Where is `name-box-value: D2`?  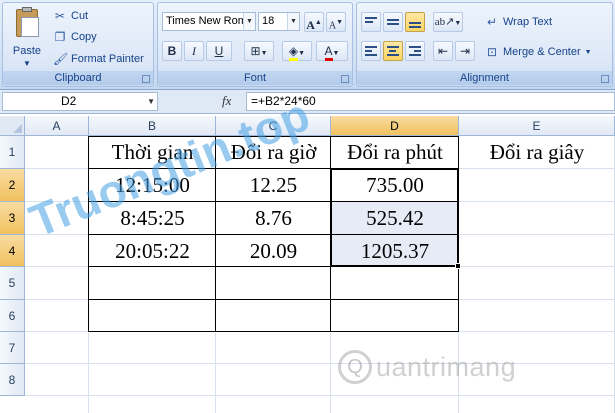 name-box-value: D2 is located at coordinates (69, 101).